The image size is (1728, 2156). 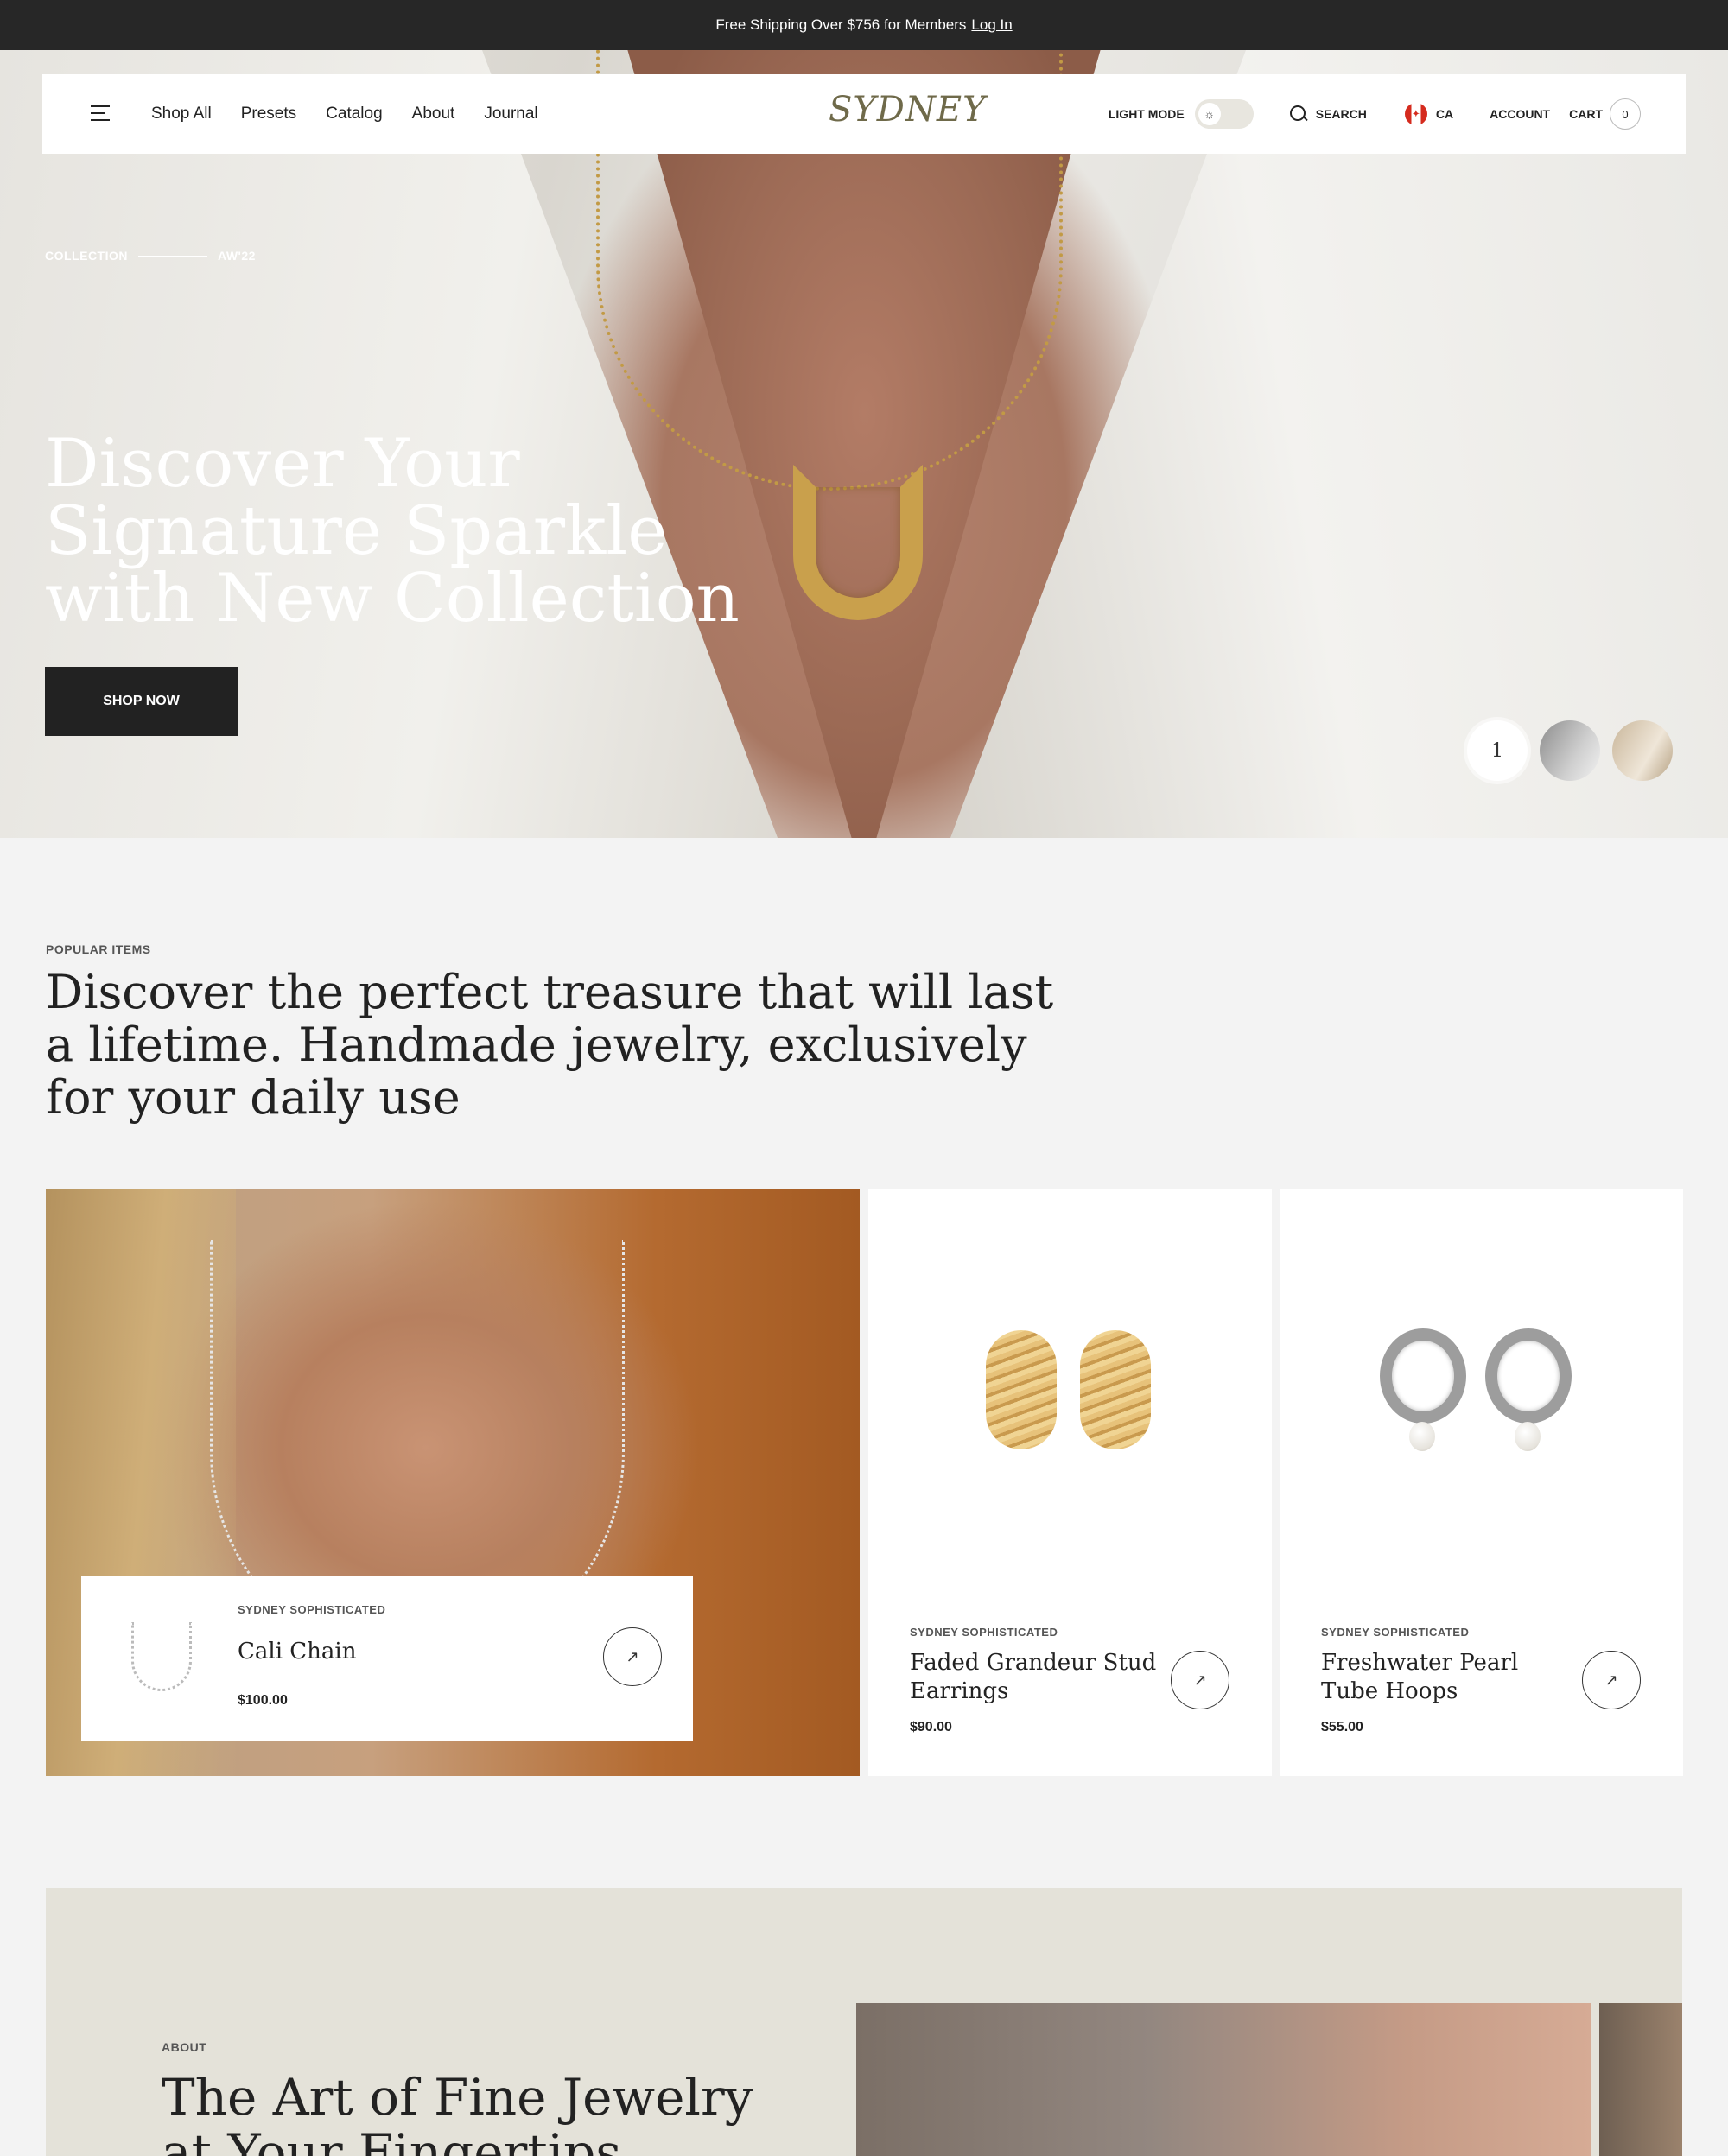 I want to click on sun-icon: ☼, so click(x=1209, y=114).